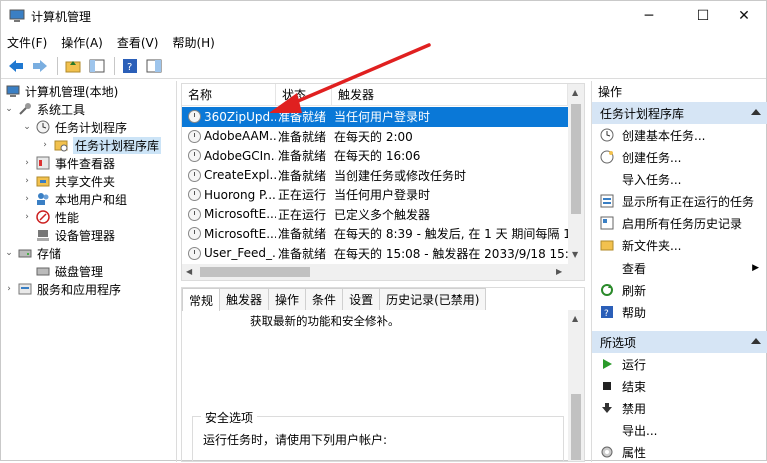  Describe the element at coordinates (287, 299) in the screenshot. I see `tab-actions: 操作` at that location.